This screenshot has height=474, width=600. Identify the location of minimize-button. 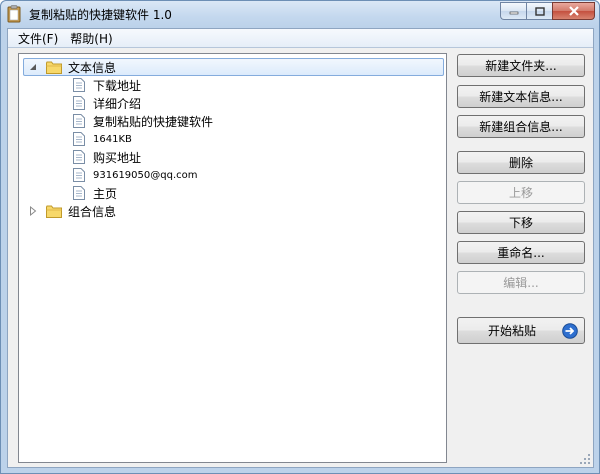
(513, 11).